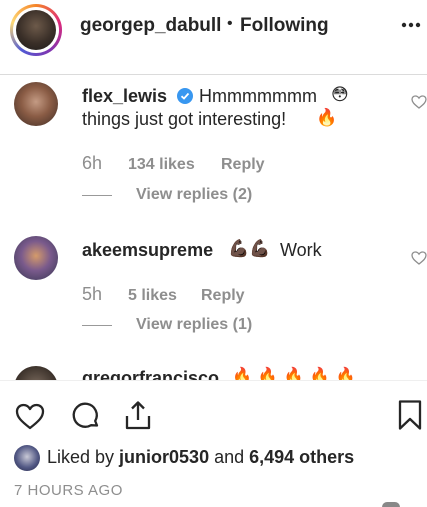  Describe the element at coordinates (249, 248) in the screenshot. I see `flexed-biceps-emoji: 💪🏿💪🏿` at that location.